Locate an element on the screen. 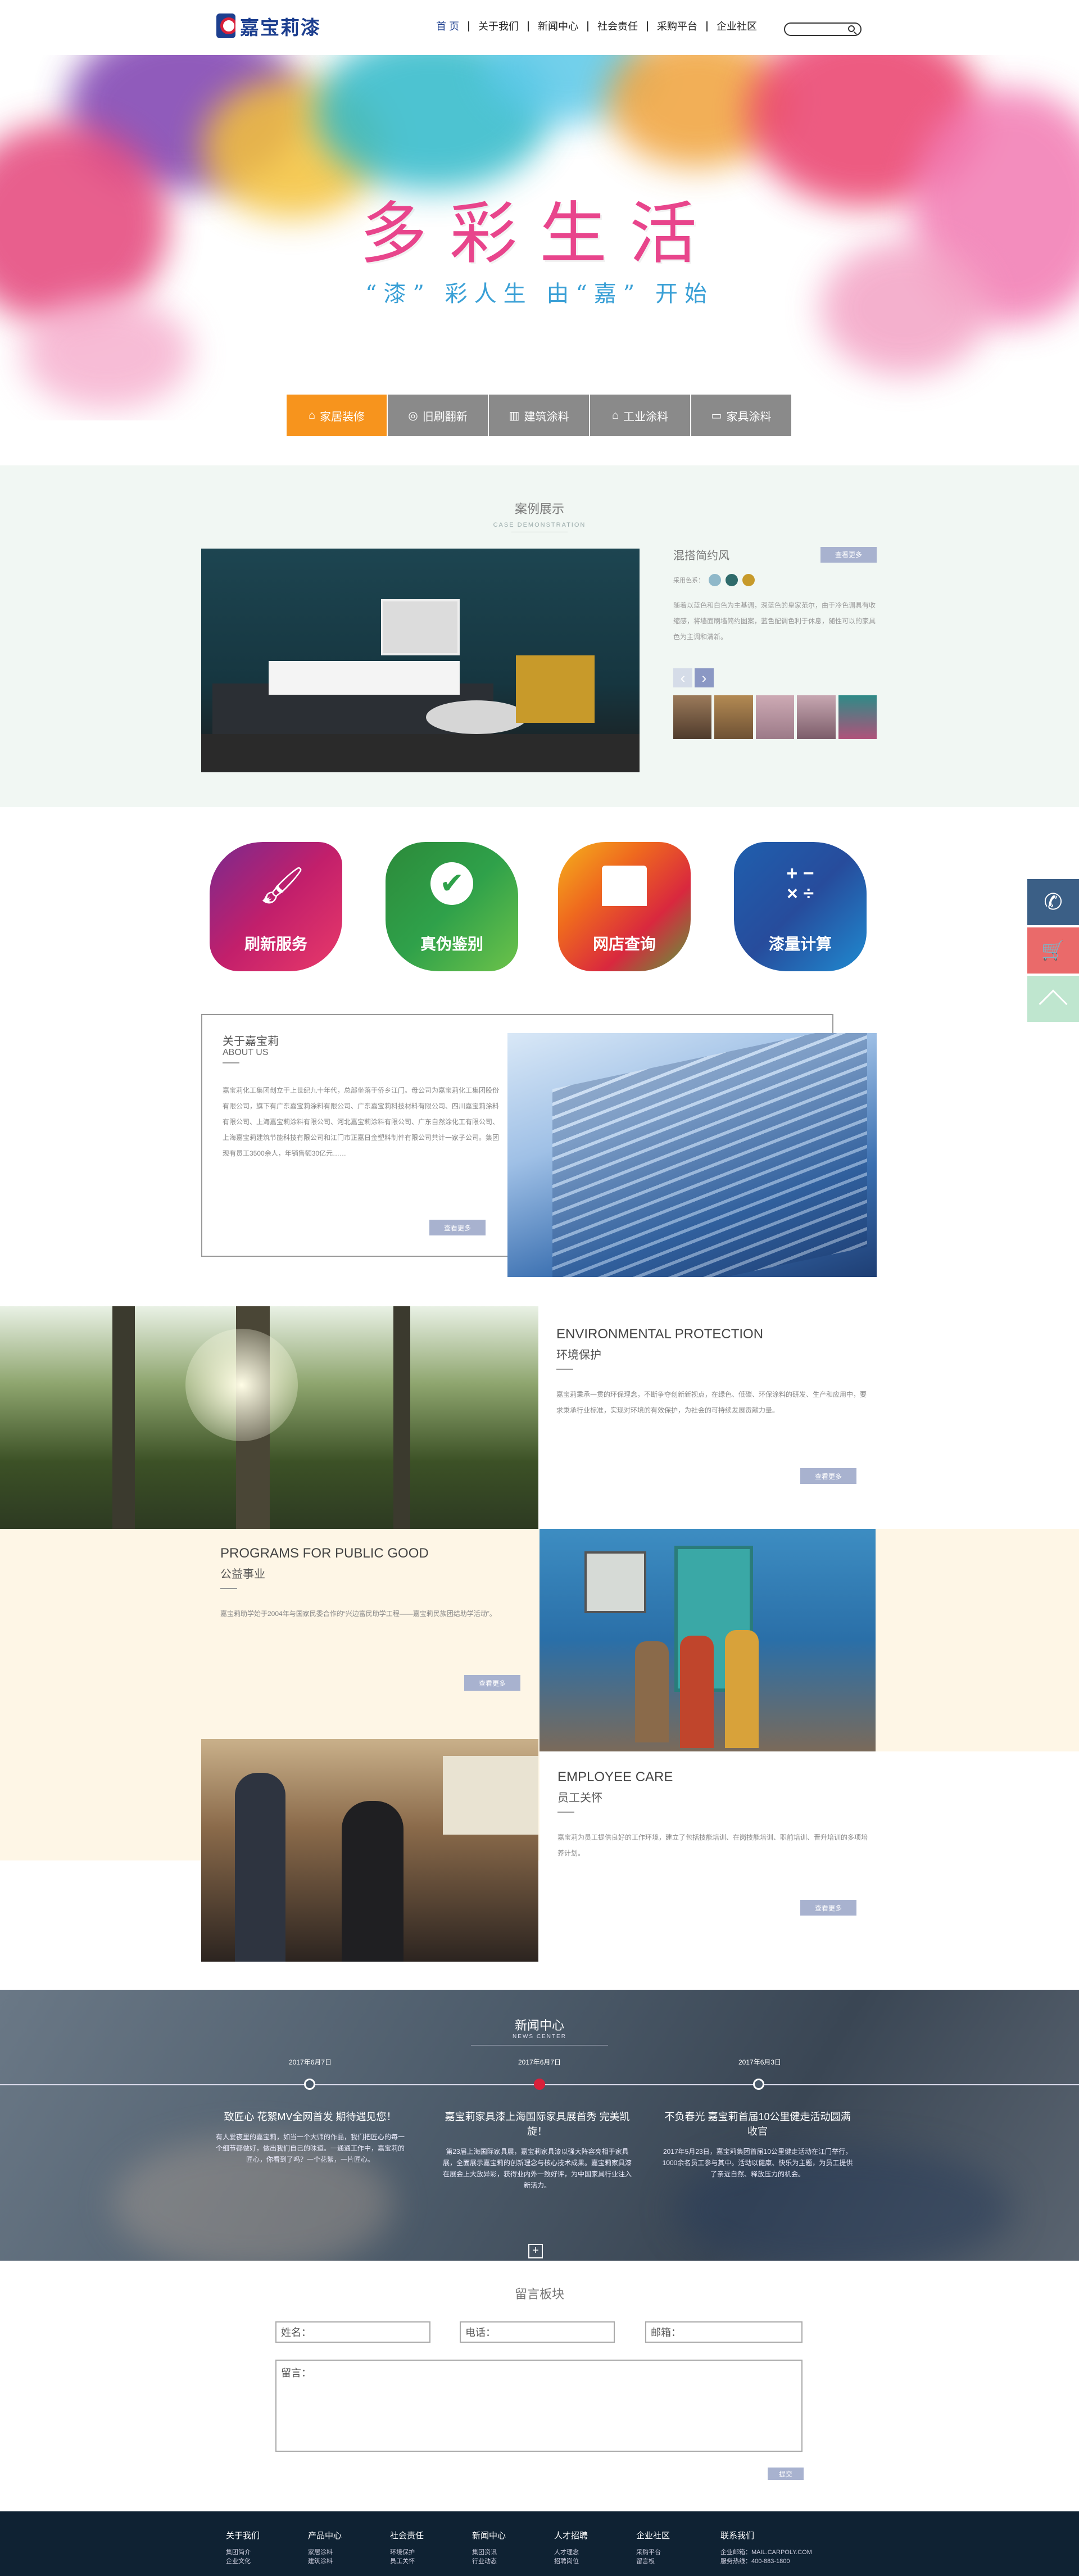 Image resolution: width=1079 pixels, height=2576 pixels. name-field: 姓名： is located at coordinates (353, 2332).